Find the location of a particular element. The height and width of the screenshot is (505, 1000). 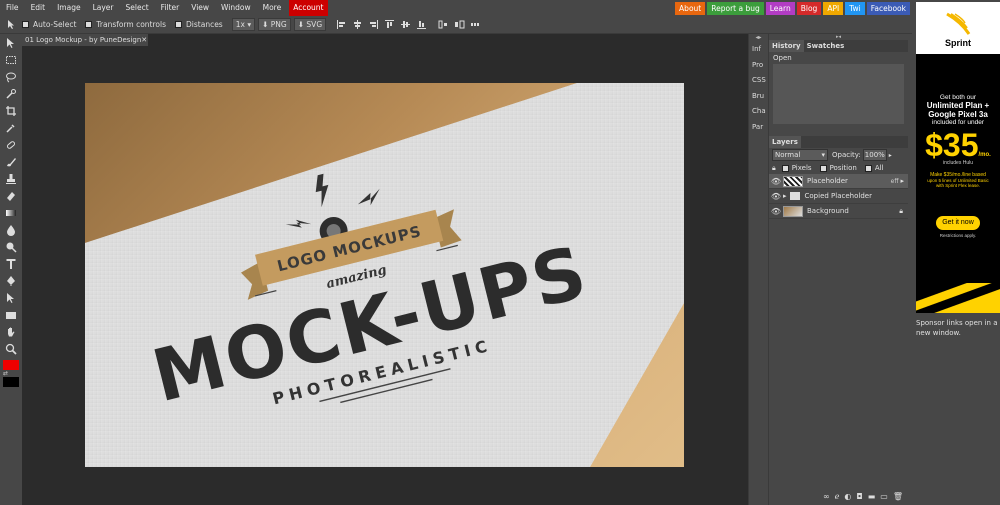

zoom-tool-icon is located at coordinates (11, 348).